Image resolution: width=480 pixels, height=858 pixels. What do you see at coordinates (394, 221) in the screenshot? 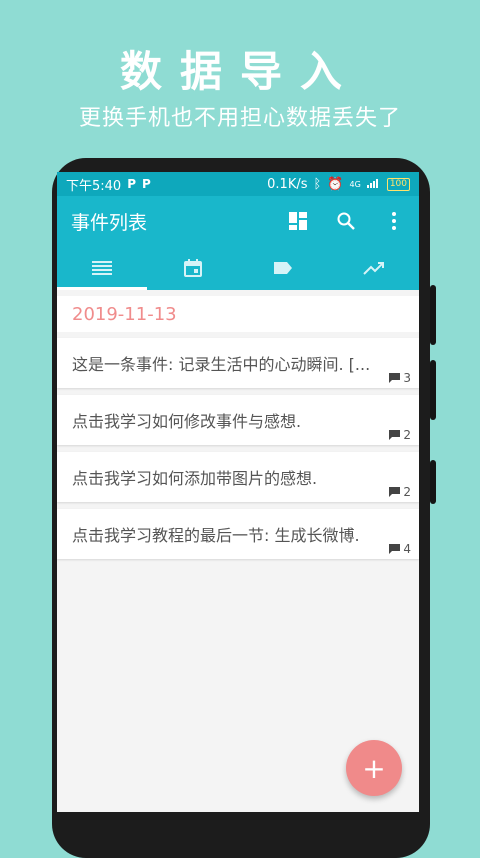
I see `more-vert-icon` at bounding box center [394, 221].